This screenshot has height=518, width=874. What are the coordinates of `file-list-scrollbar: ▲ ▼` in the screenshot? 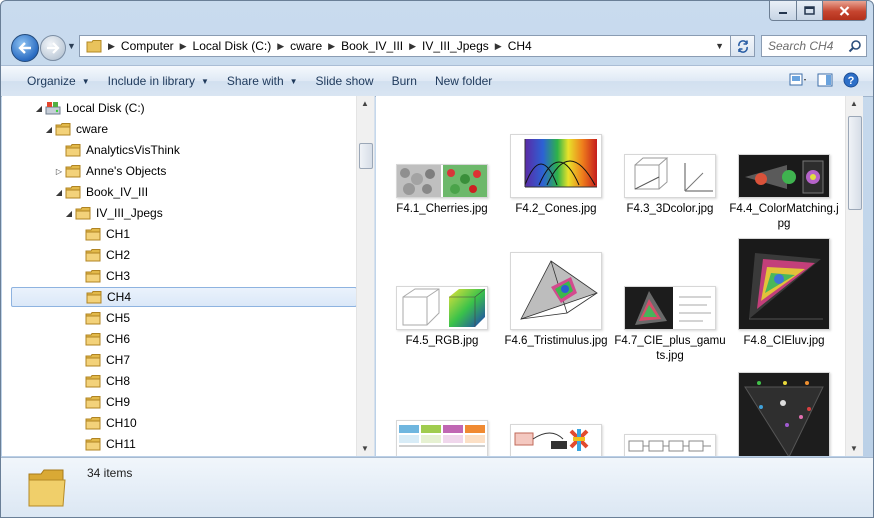 It's located at (854, 276).